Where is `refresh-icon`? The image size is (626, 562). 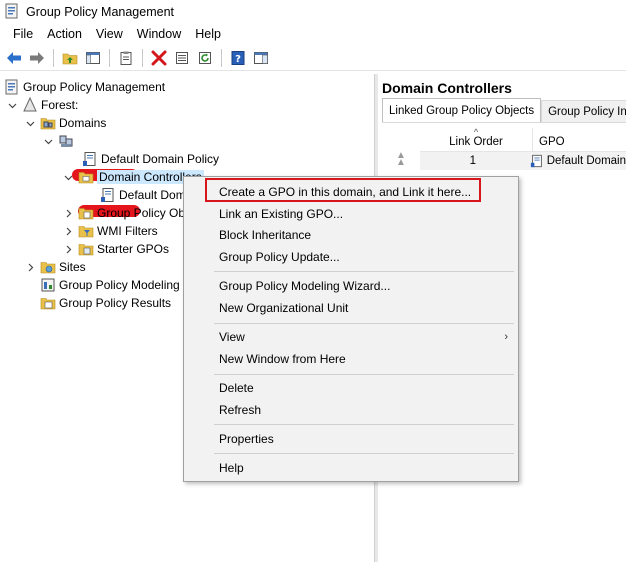
refresh-icon is located at coordinates (205, 58).